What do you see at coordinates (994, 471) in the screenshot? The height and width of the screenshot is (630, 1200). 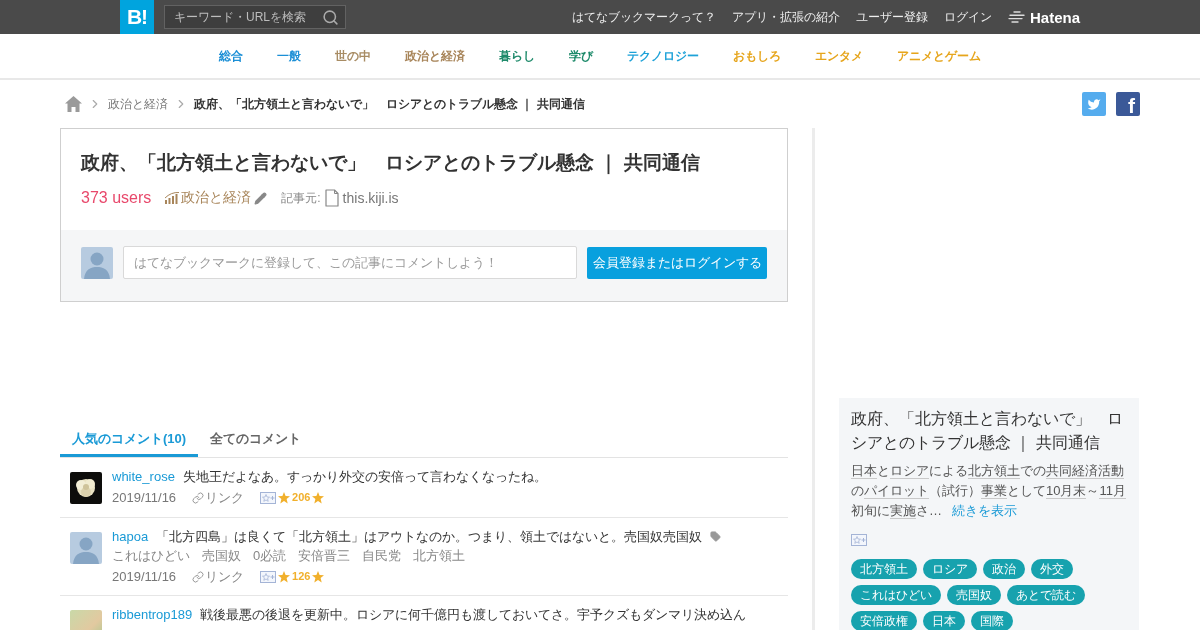 I see `keyword-link: 北方領土` at bounding box center [994, 471].